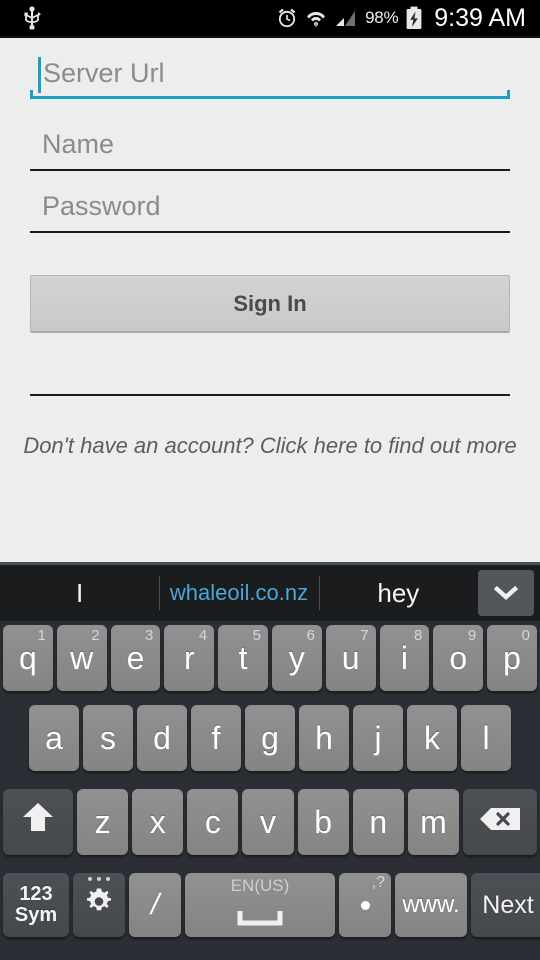 This screenshot has width=540, height=960. I want to click on key-n-label: n, so click(378, 821).